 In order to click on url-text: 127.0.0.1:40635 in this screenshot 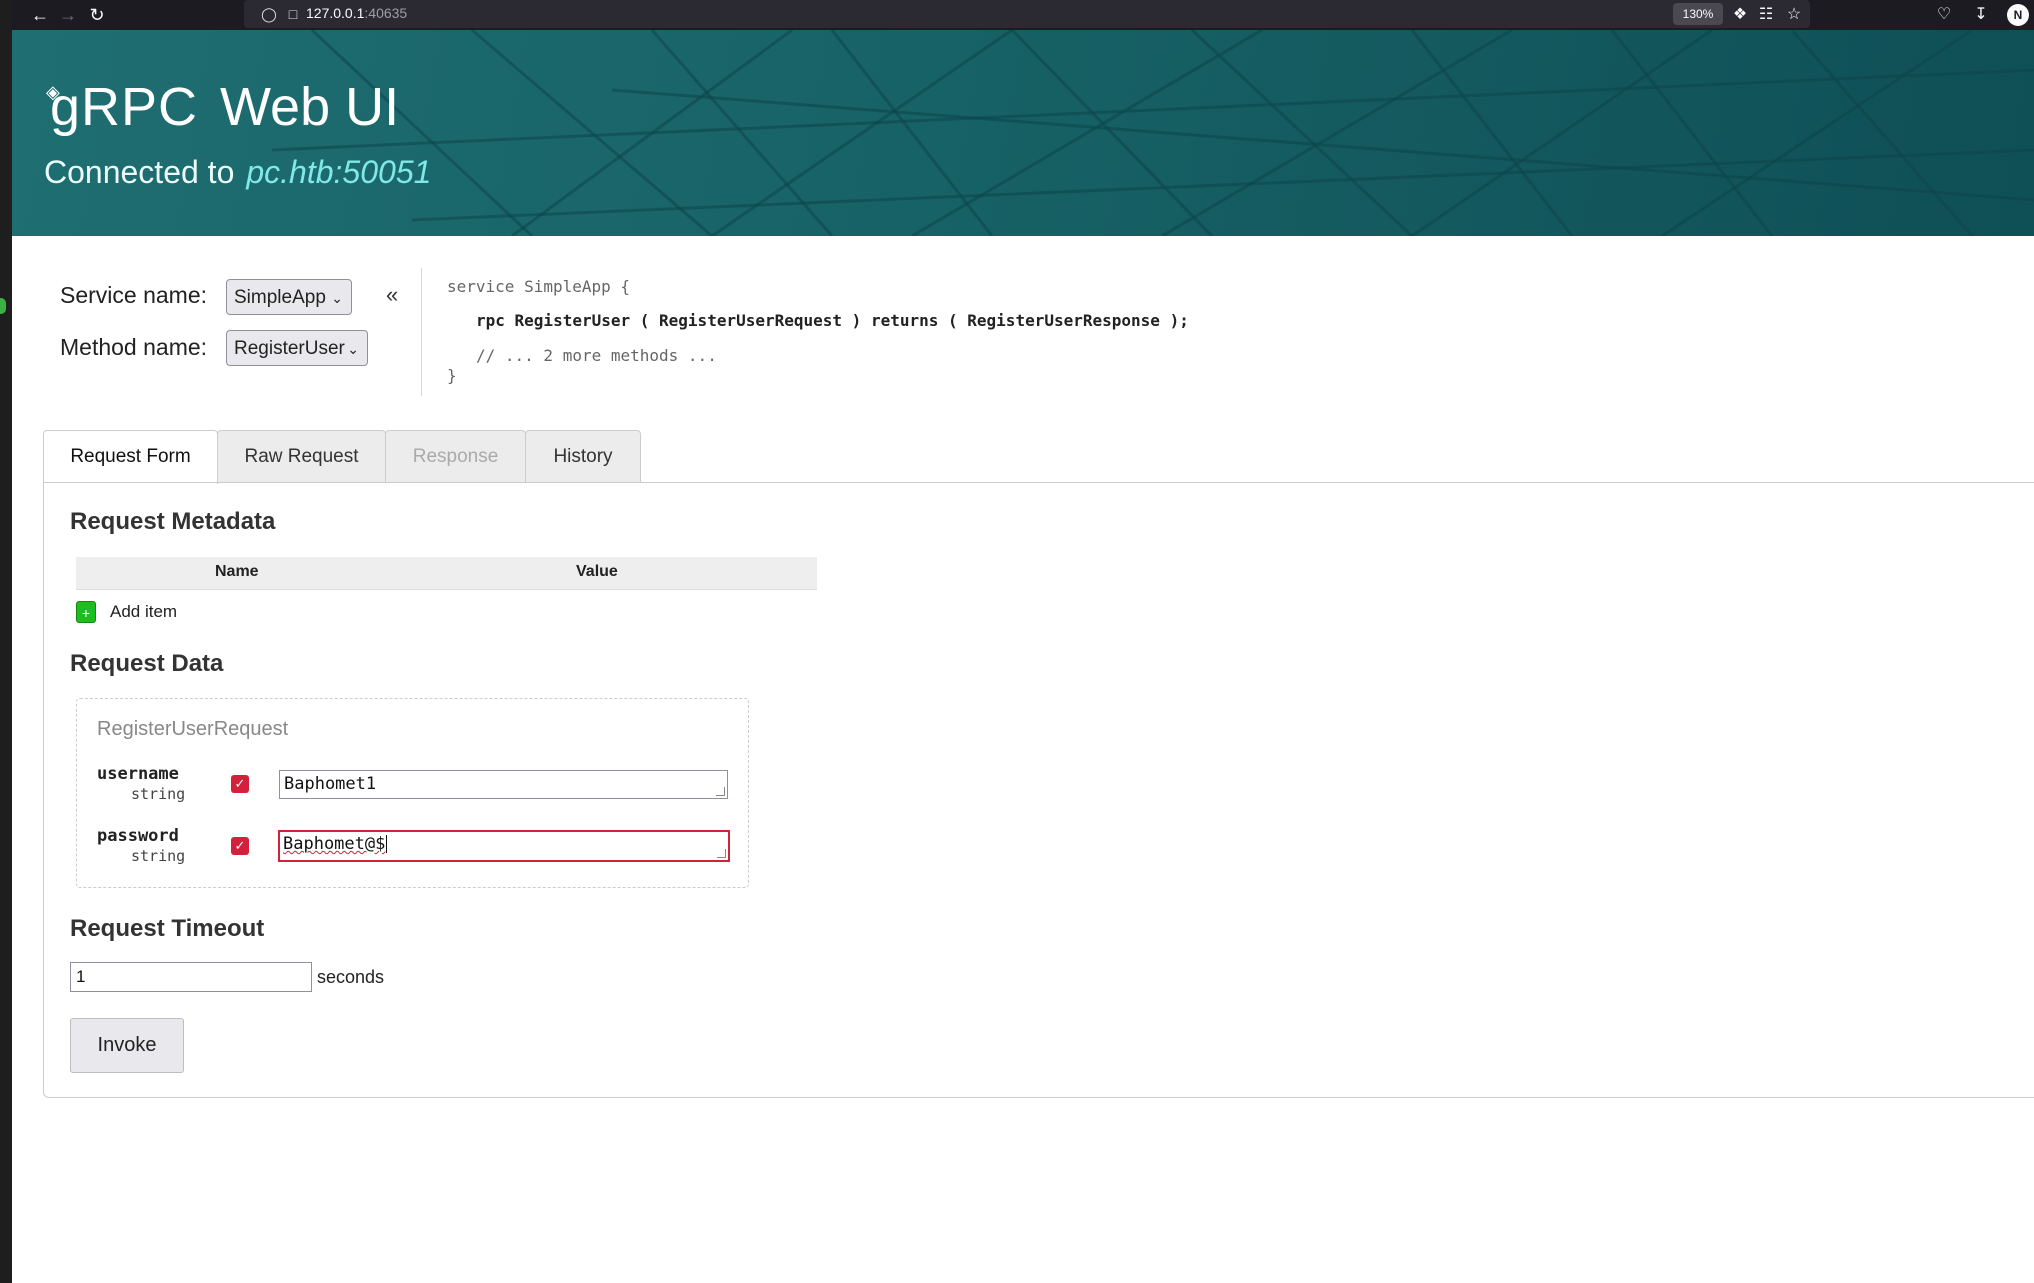, I will do `click(356, 13)`.